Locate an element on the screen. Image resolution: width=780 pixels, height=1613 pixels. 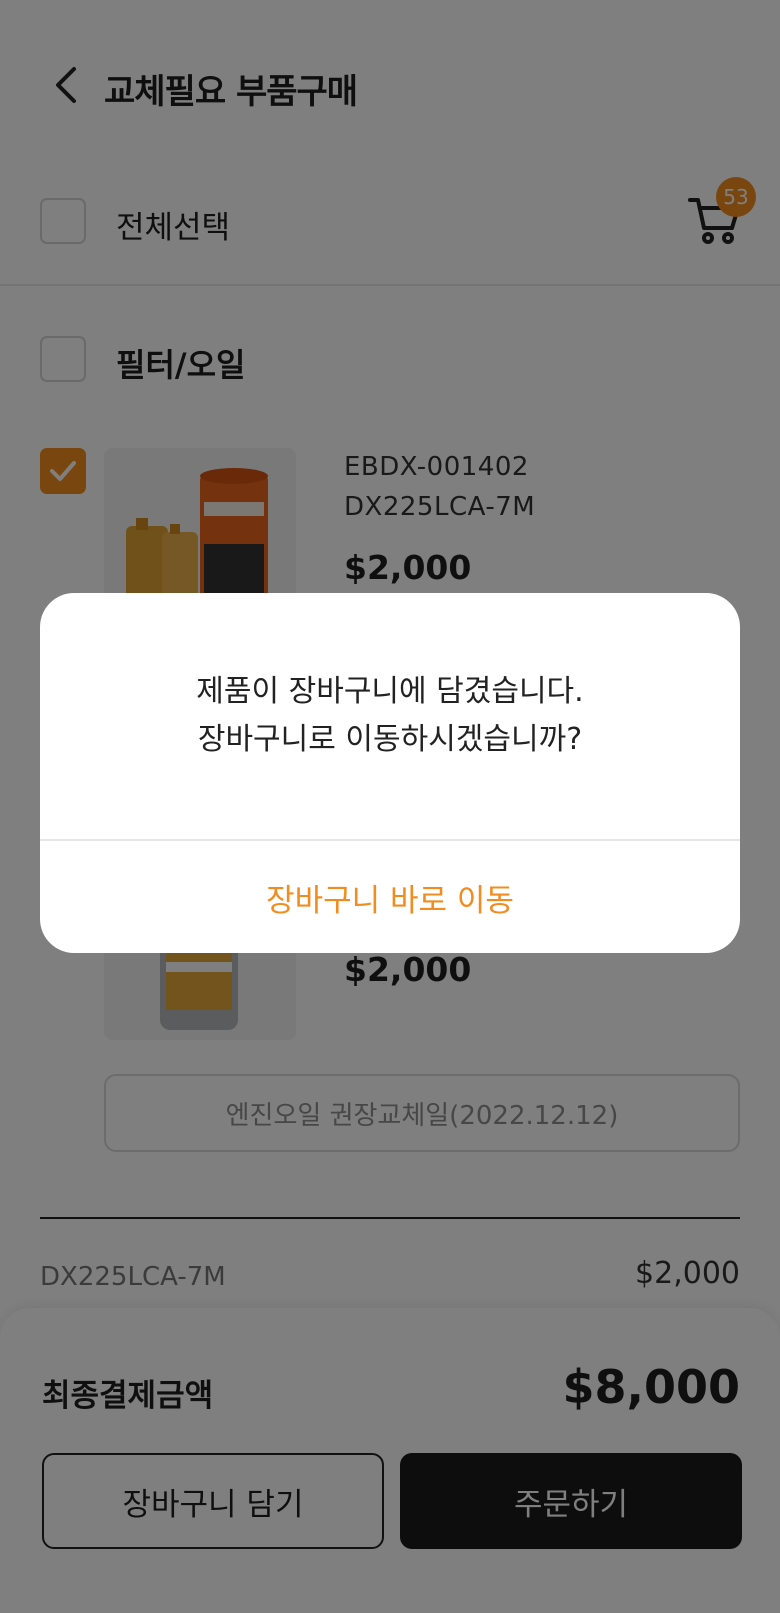
dialog-message-line-1: 제품이 장바구니에 담겼습니다. is located at coordinates (390, 691).